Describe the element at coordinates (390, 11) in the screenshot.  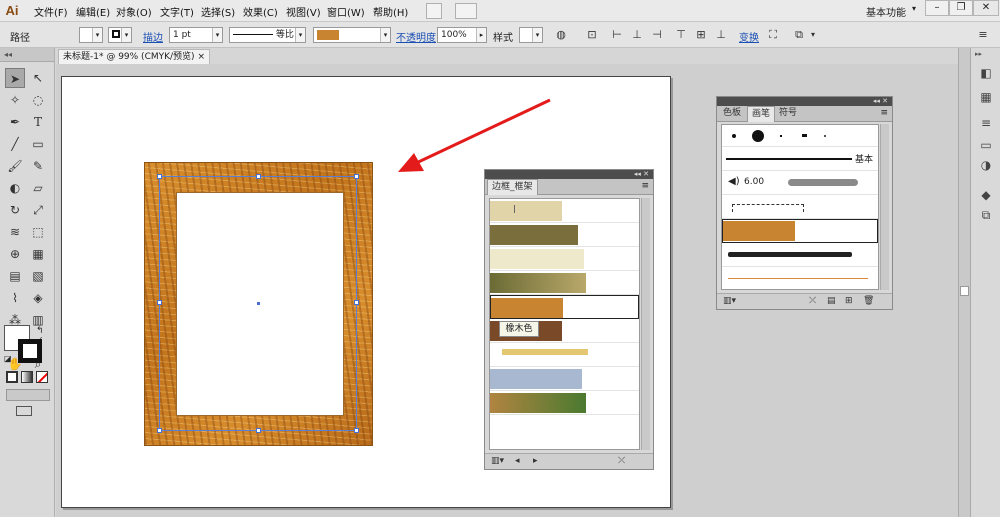
I see `menu-help: 帮助(H)` at that location.